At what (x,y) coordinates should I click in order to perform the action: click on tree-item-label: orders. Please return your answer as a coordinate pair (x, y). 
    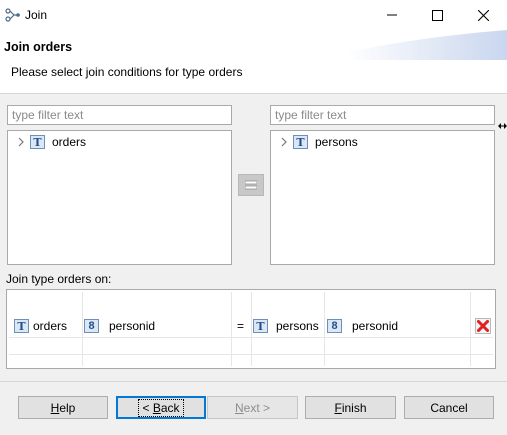
    Looking at the image, I should click on (69, 142).